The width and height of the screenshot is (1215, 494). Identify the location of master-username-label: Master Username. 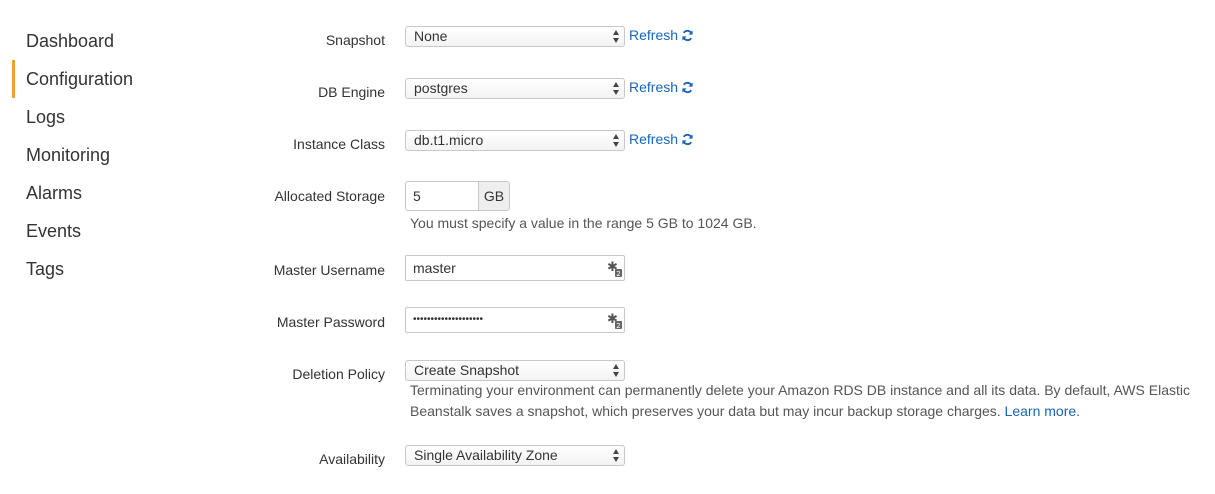
(329, 270).